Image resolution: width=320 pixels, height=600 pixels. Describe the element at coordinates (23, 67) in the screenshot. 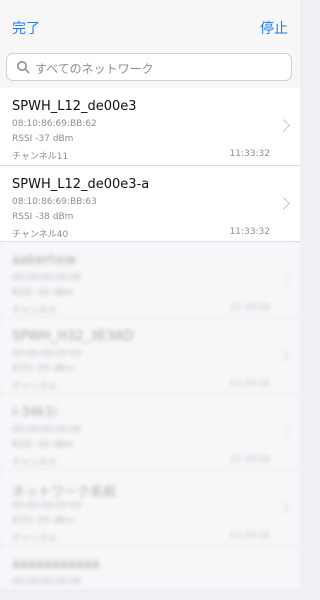

I see `search-icon` at that location.